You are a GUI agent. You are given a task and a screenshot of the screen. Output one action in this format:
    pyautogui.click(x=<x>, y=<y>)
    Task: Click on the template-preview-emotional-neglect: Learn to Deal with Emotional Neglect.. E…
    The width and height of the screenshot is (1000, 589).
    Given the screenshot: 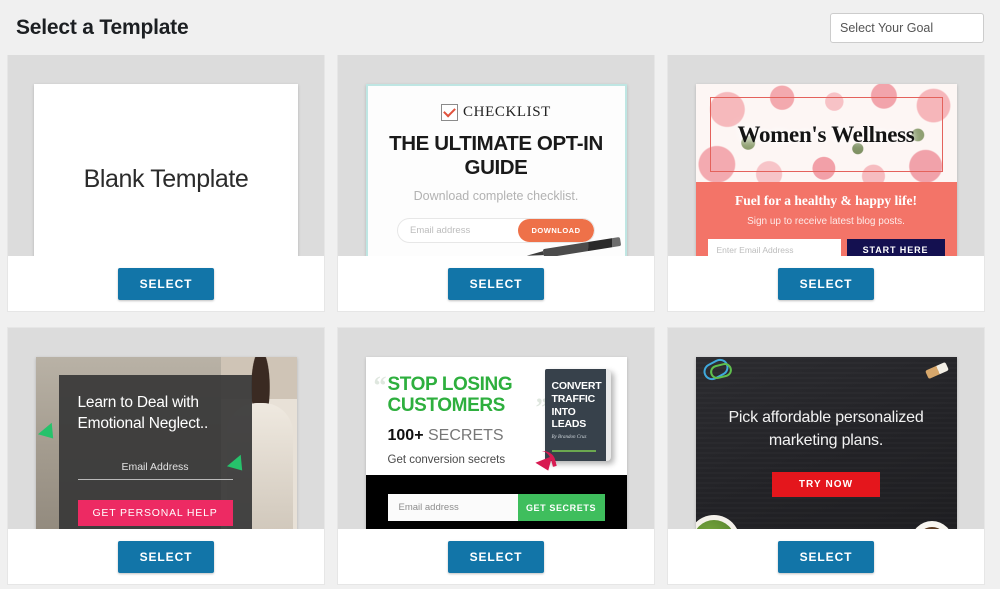 What is the action you would take?
    pyautogui.click(x=166, y=428)
    